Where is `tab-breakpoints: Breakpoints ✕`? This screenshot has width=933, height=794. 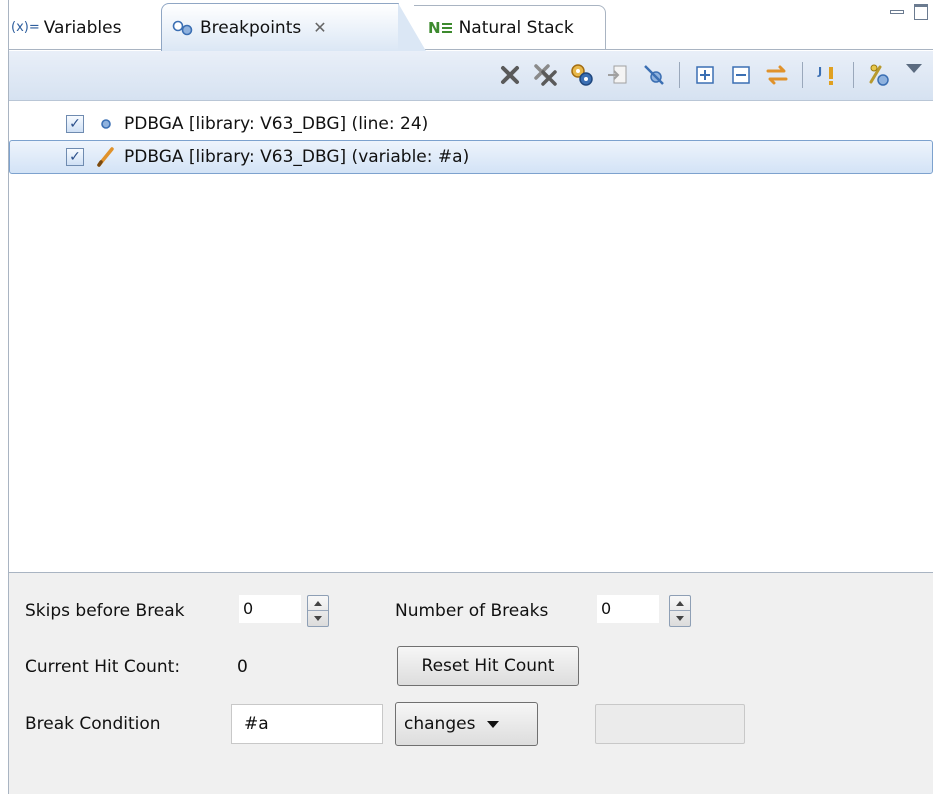 tab-breakpoints: Breakpoints ✕ is located at coordinates (293, 27).